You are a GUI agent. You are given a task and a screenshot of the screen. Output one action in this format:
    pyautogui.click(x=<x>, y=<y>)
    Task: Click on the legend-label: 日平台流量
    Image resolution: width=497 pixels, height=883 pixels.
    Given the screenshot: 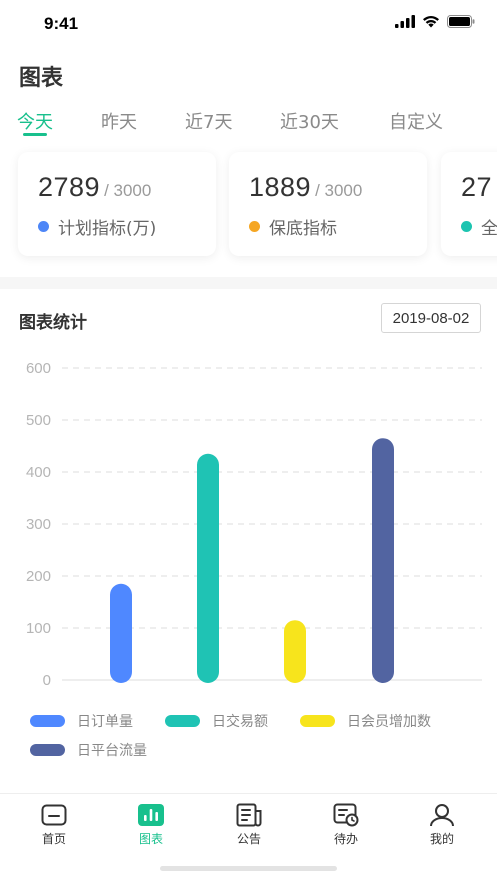 What is the action you would take?
    pyautogui.click(x=112, y=751)
    